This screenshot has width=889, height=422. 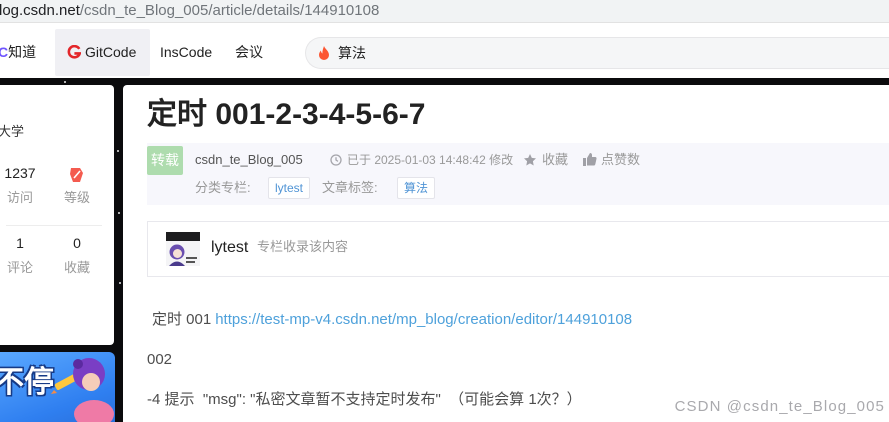 I want to click on column-avatar, so click(x=183, y=249).